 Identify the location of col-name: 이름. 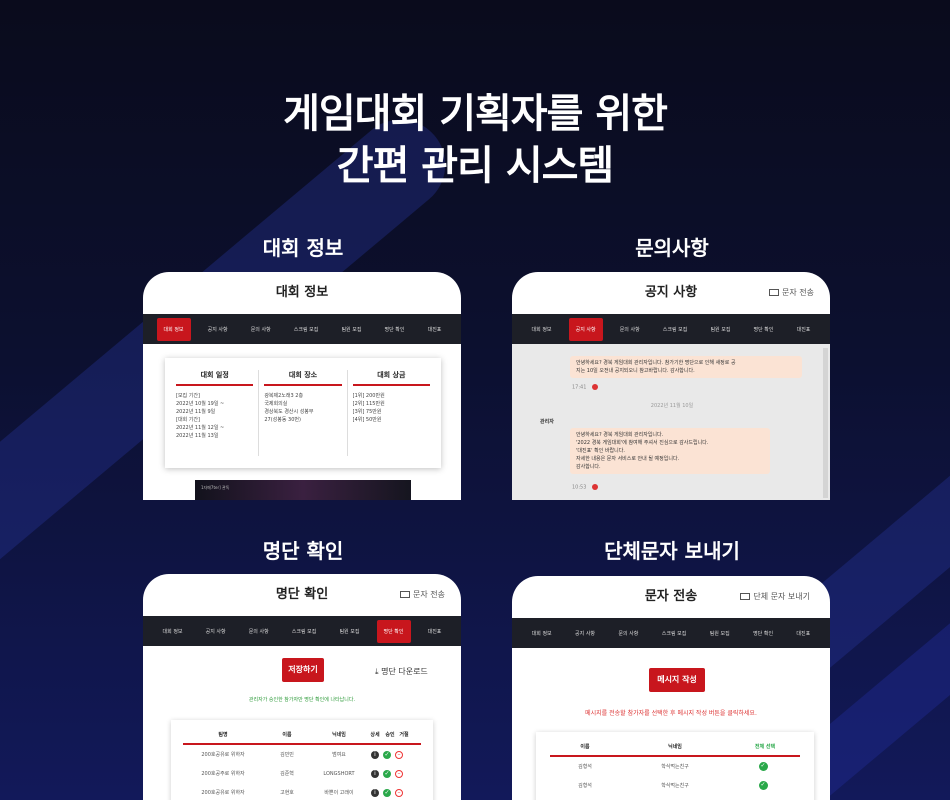
(287, 735).